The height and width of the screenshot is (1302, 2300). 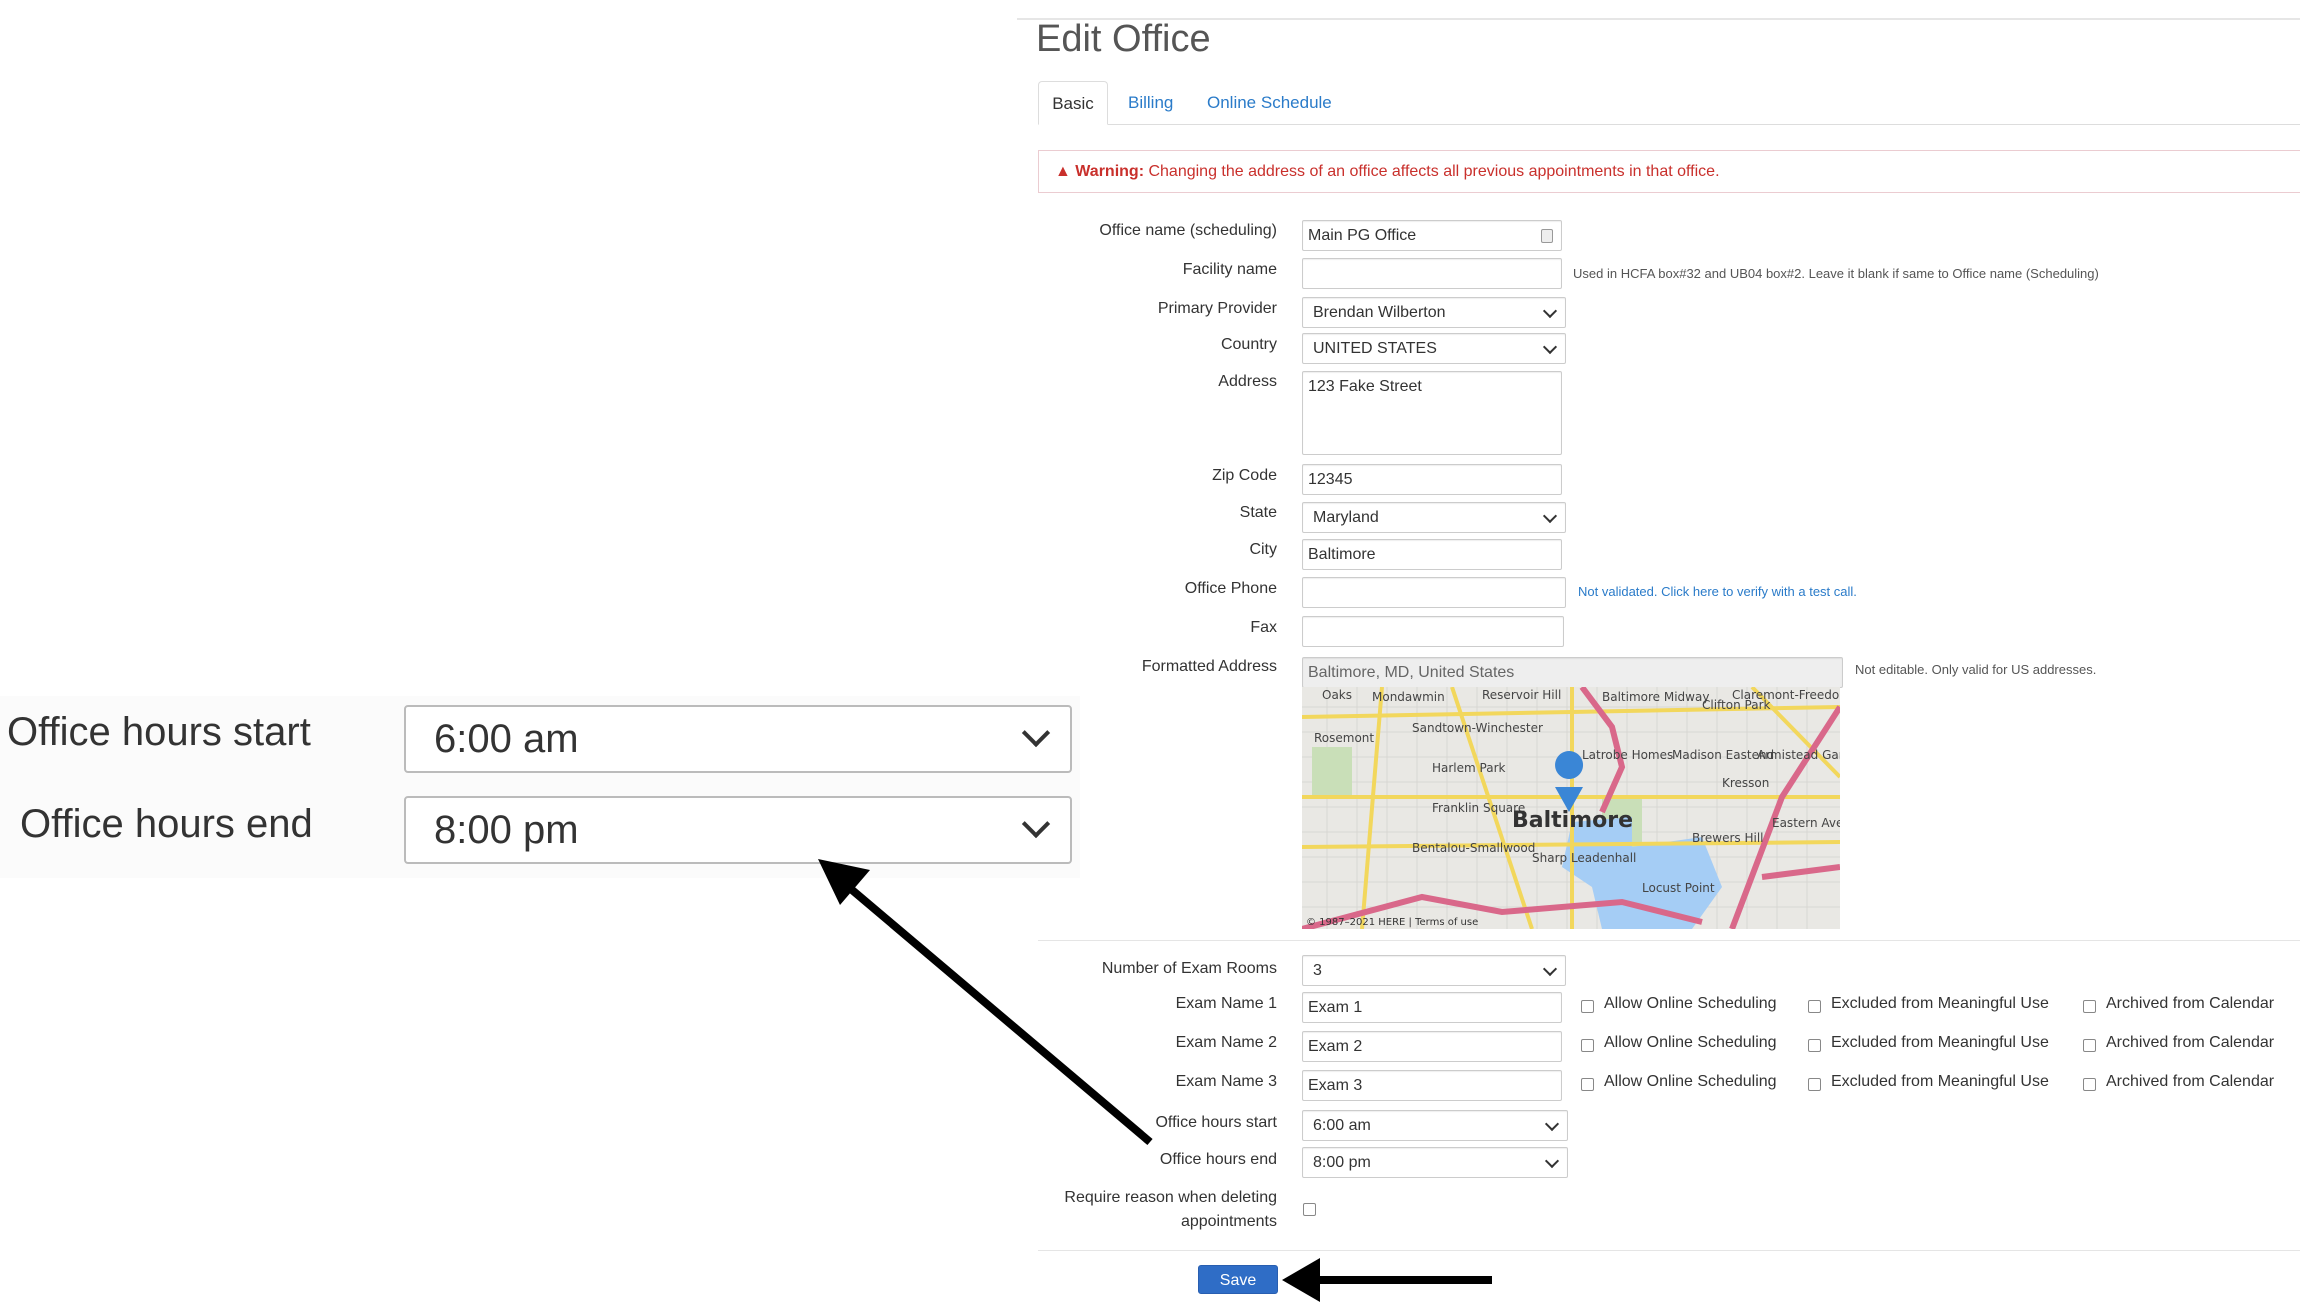 What do you see at coordinates (1435, 1162) in the screenshot?
I see `hours-end-select: 8:00 pm` at bounding box center [1435, 1162].